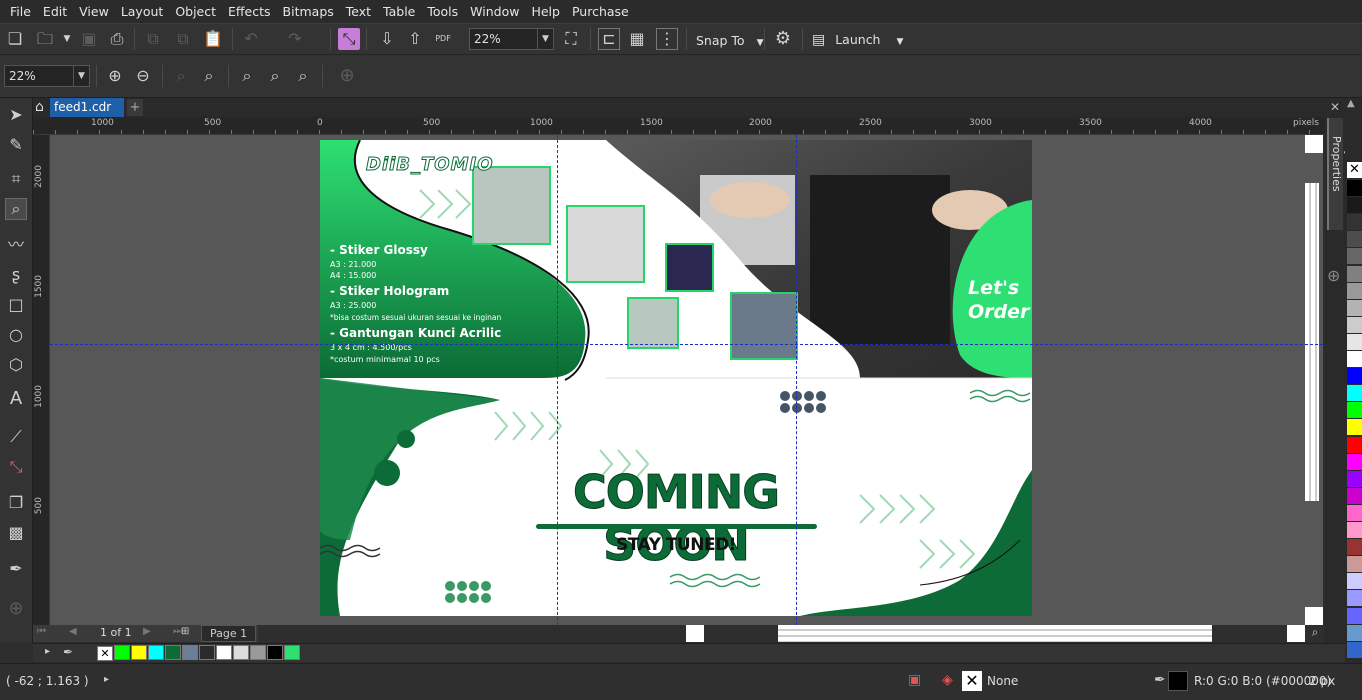 The height and width of the screenshot is (700, 1362). What do you see at coordinates (1178, 681) in the screenshot?
I see `outline-color-swatch` at bounding box center [1178, 681].